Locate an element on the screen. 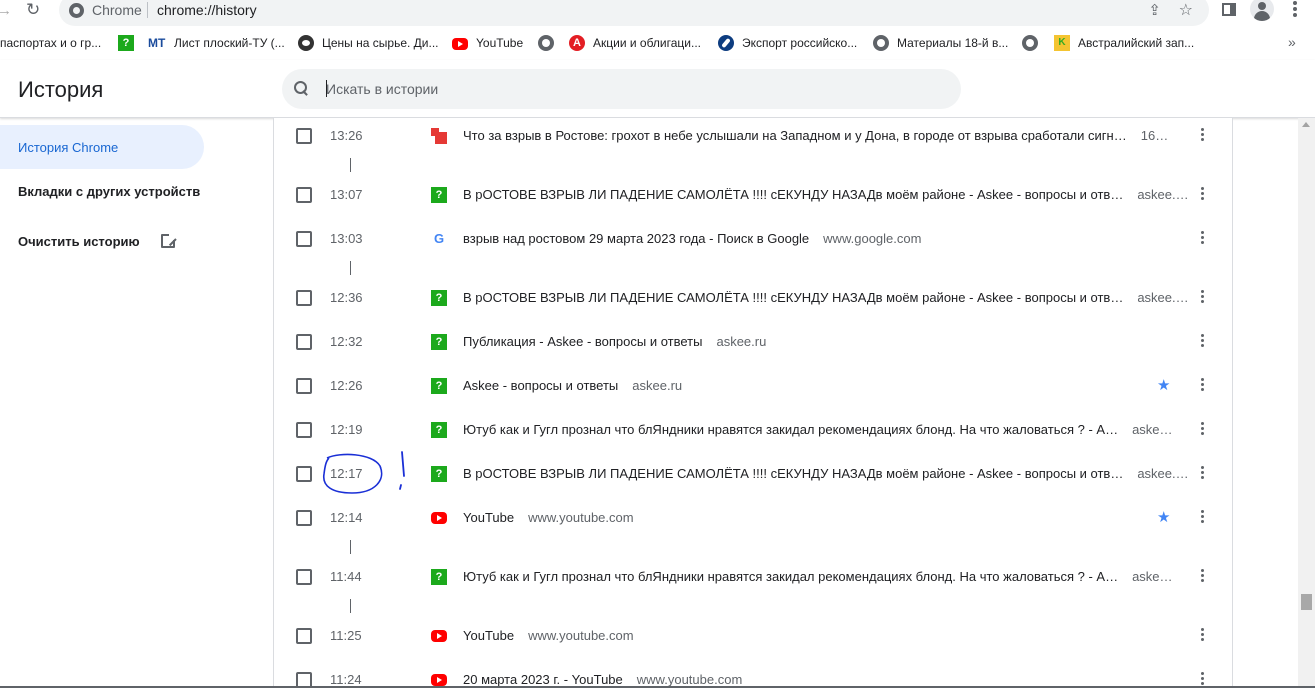 This screenshot has width=1315, height=698. search-box is located at coordinates (621, 89).